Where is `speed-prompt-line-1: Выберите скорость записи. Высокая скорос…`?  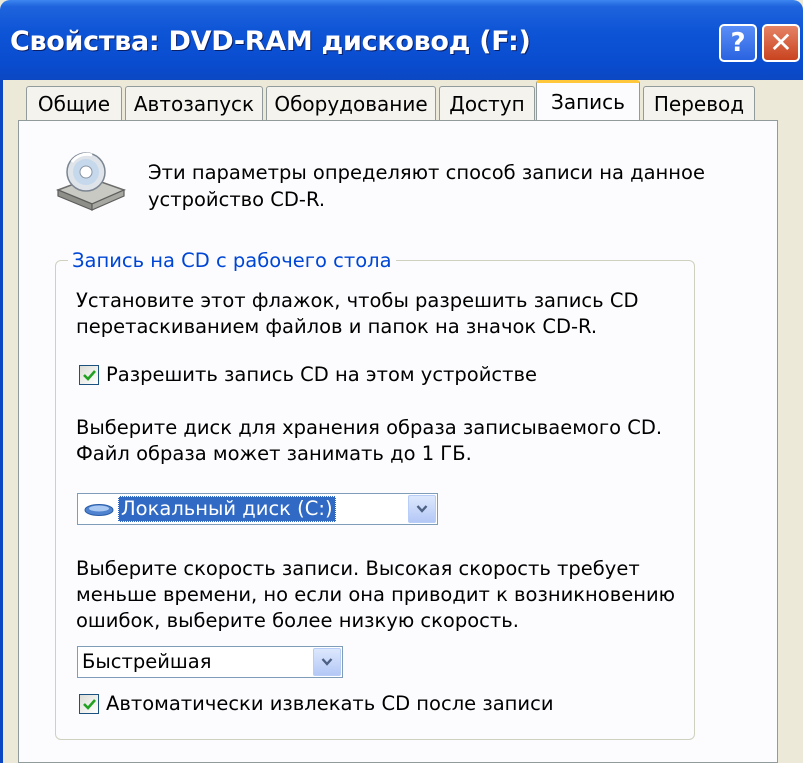
speed-prompt-line-1: Выберите скорость записи. Высокая скорос… is located at coordinates (358, 568).